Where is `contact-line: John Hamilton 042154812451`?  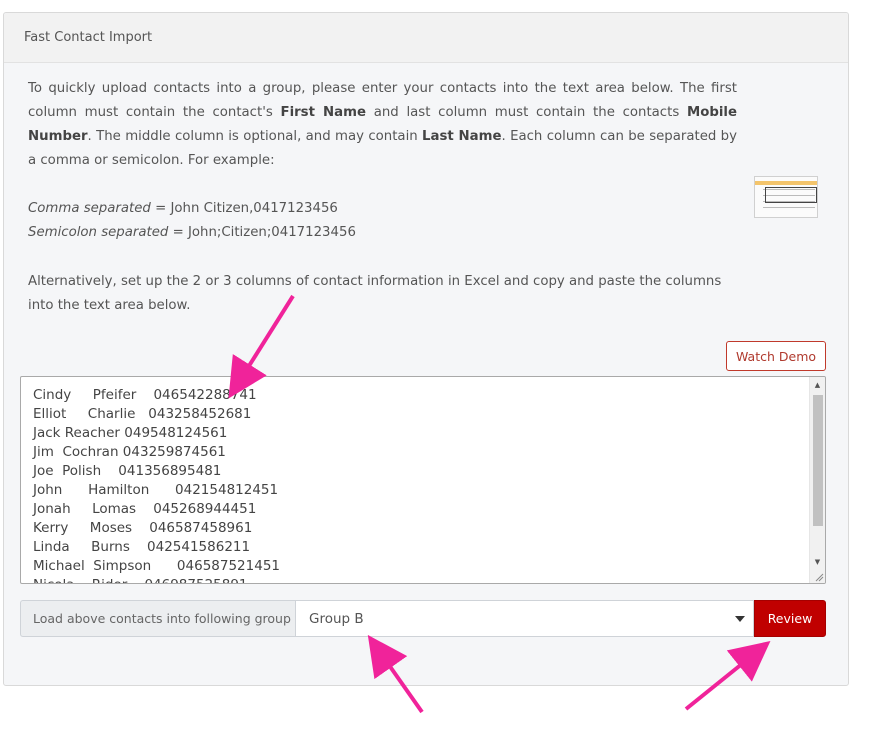 contact-line: John Hamilton 042154812451 is located at coordinates (156, 490).